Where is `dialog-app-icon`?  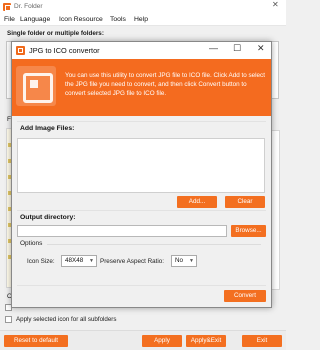
dialog-app-icon is located at coordinates (20, 50).